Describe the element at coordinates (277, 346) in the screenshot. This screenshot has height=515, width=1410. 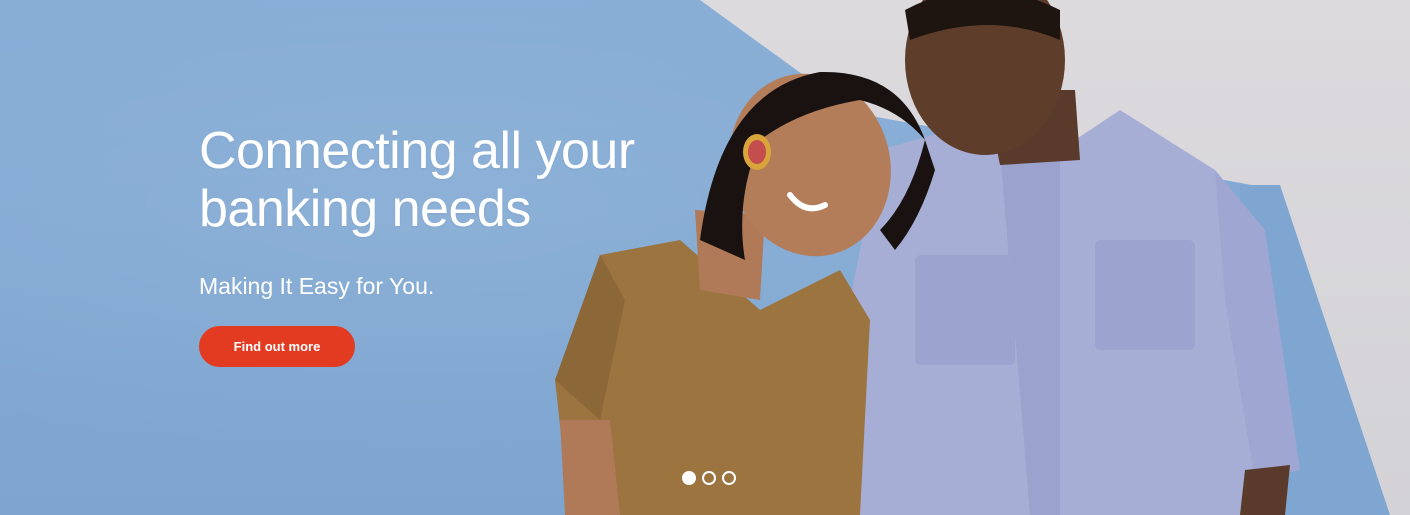
I see `find-out-more-button: Find out more` at that location.